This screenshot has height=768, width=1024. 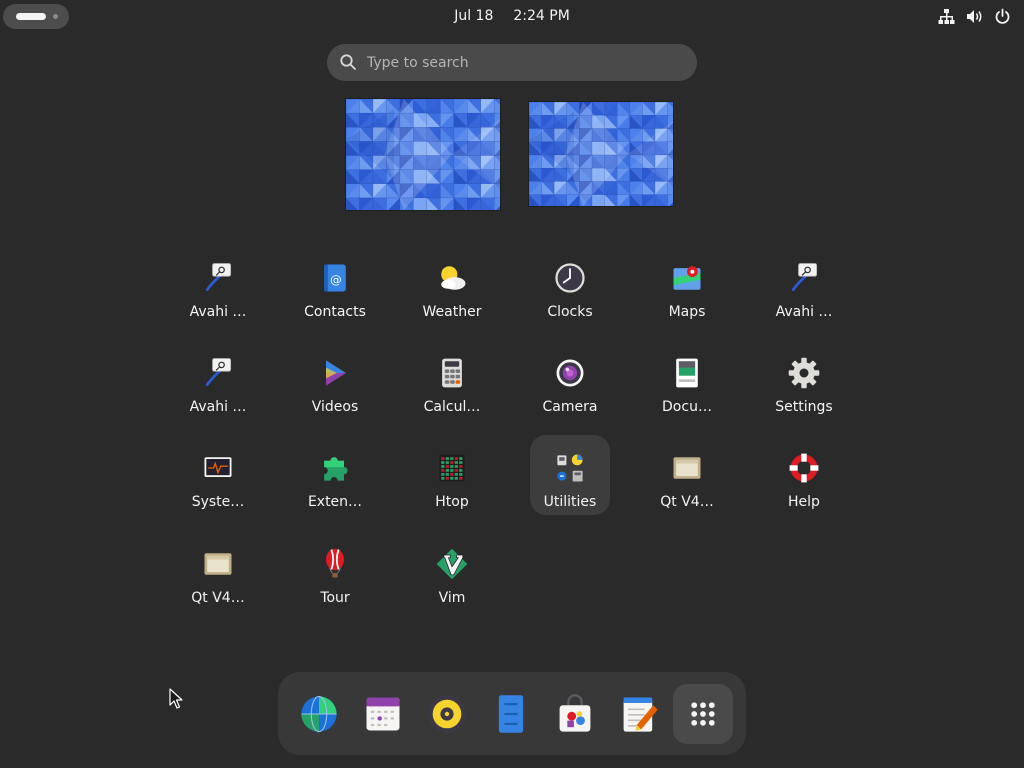 I want to click on app-label: Videos, so click(x=335, y=407).